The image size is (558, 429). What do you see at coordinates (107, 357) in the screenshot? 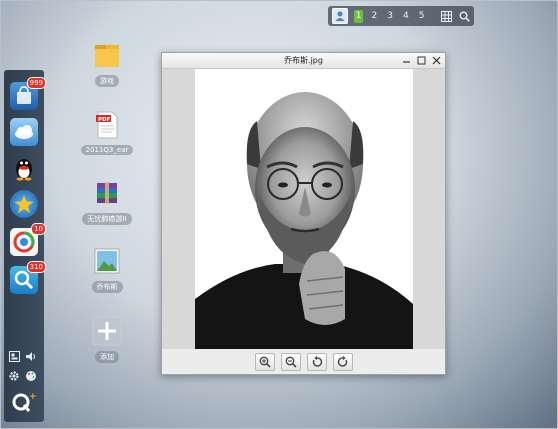
I see `desktop-icon-label: 添加` at bounding box center [107, 357].